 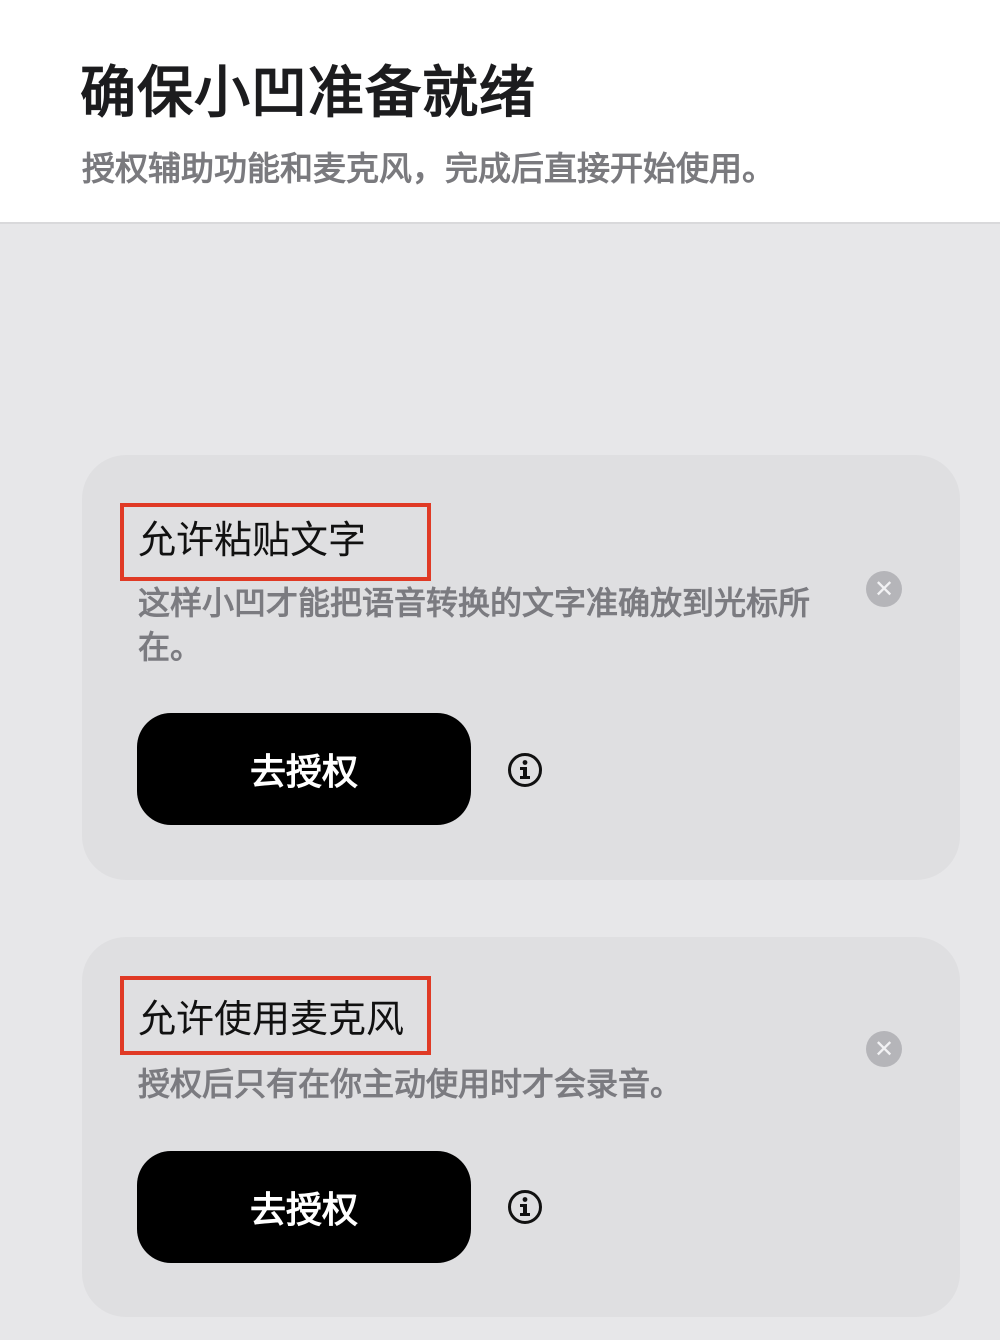 I want to click on card-description: 这样小凹才能把语音转换的文字准确放到光标所在。, so click(x=474, y=625).